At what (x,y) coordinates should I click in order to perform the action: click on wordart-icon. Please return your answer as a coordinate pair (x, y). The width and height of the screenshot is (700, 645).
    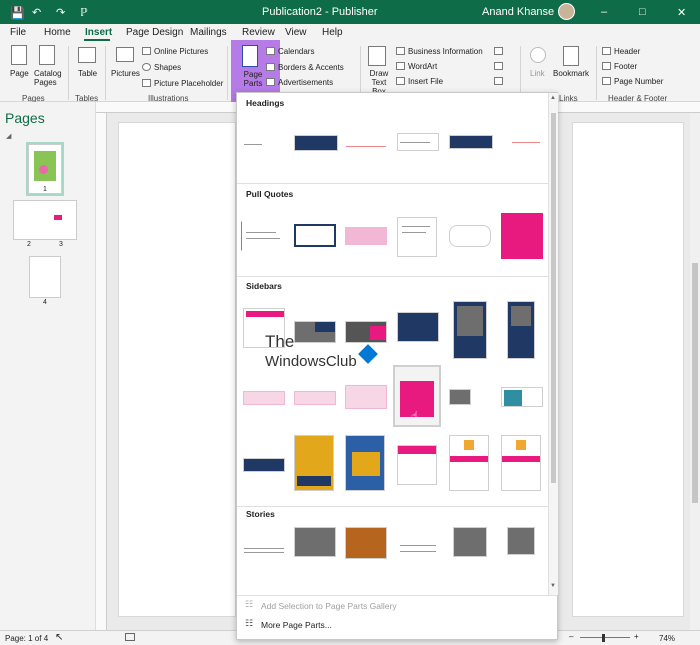
    Looking at the image, I should click on (400, 66).